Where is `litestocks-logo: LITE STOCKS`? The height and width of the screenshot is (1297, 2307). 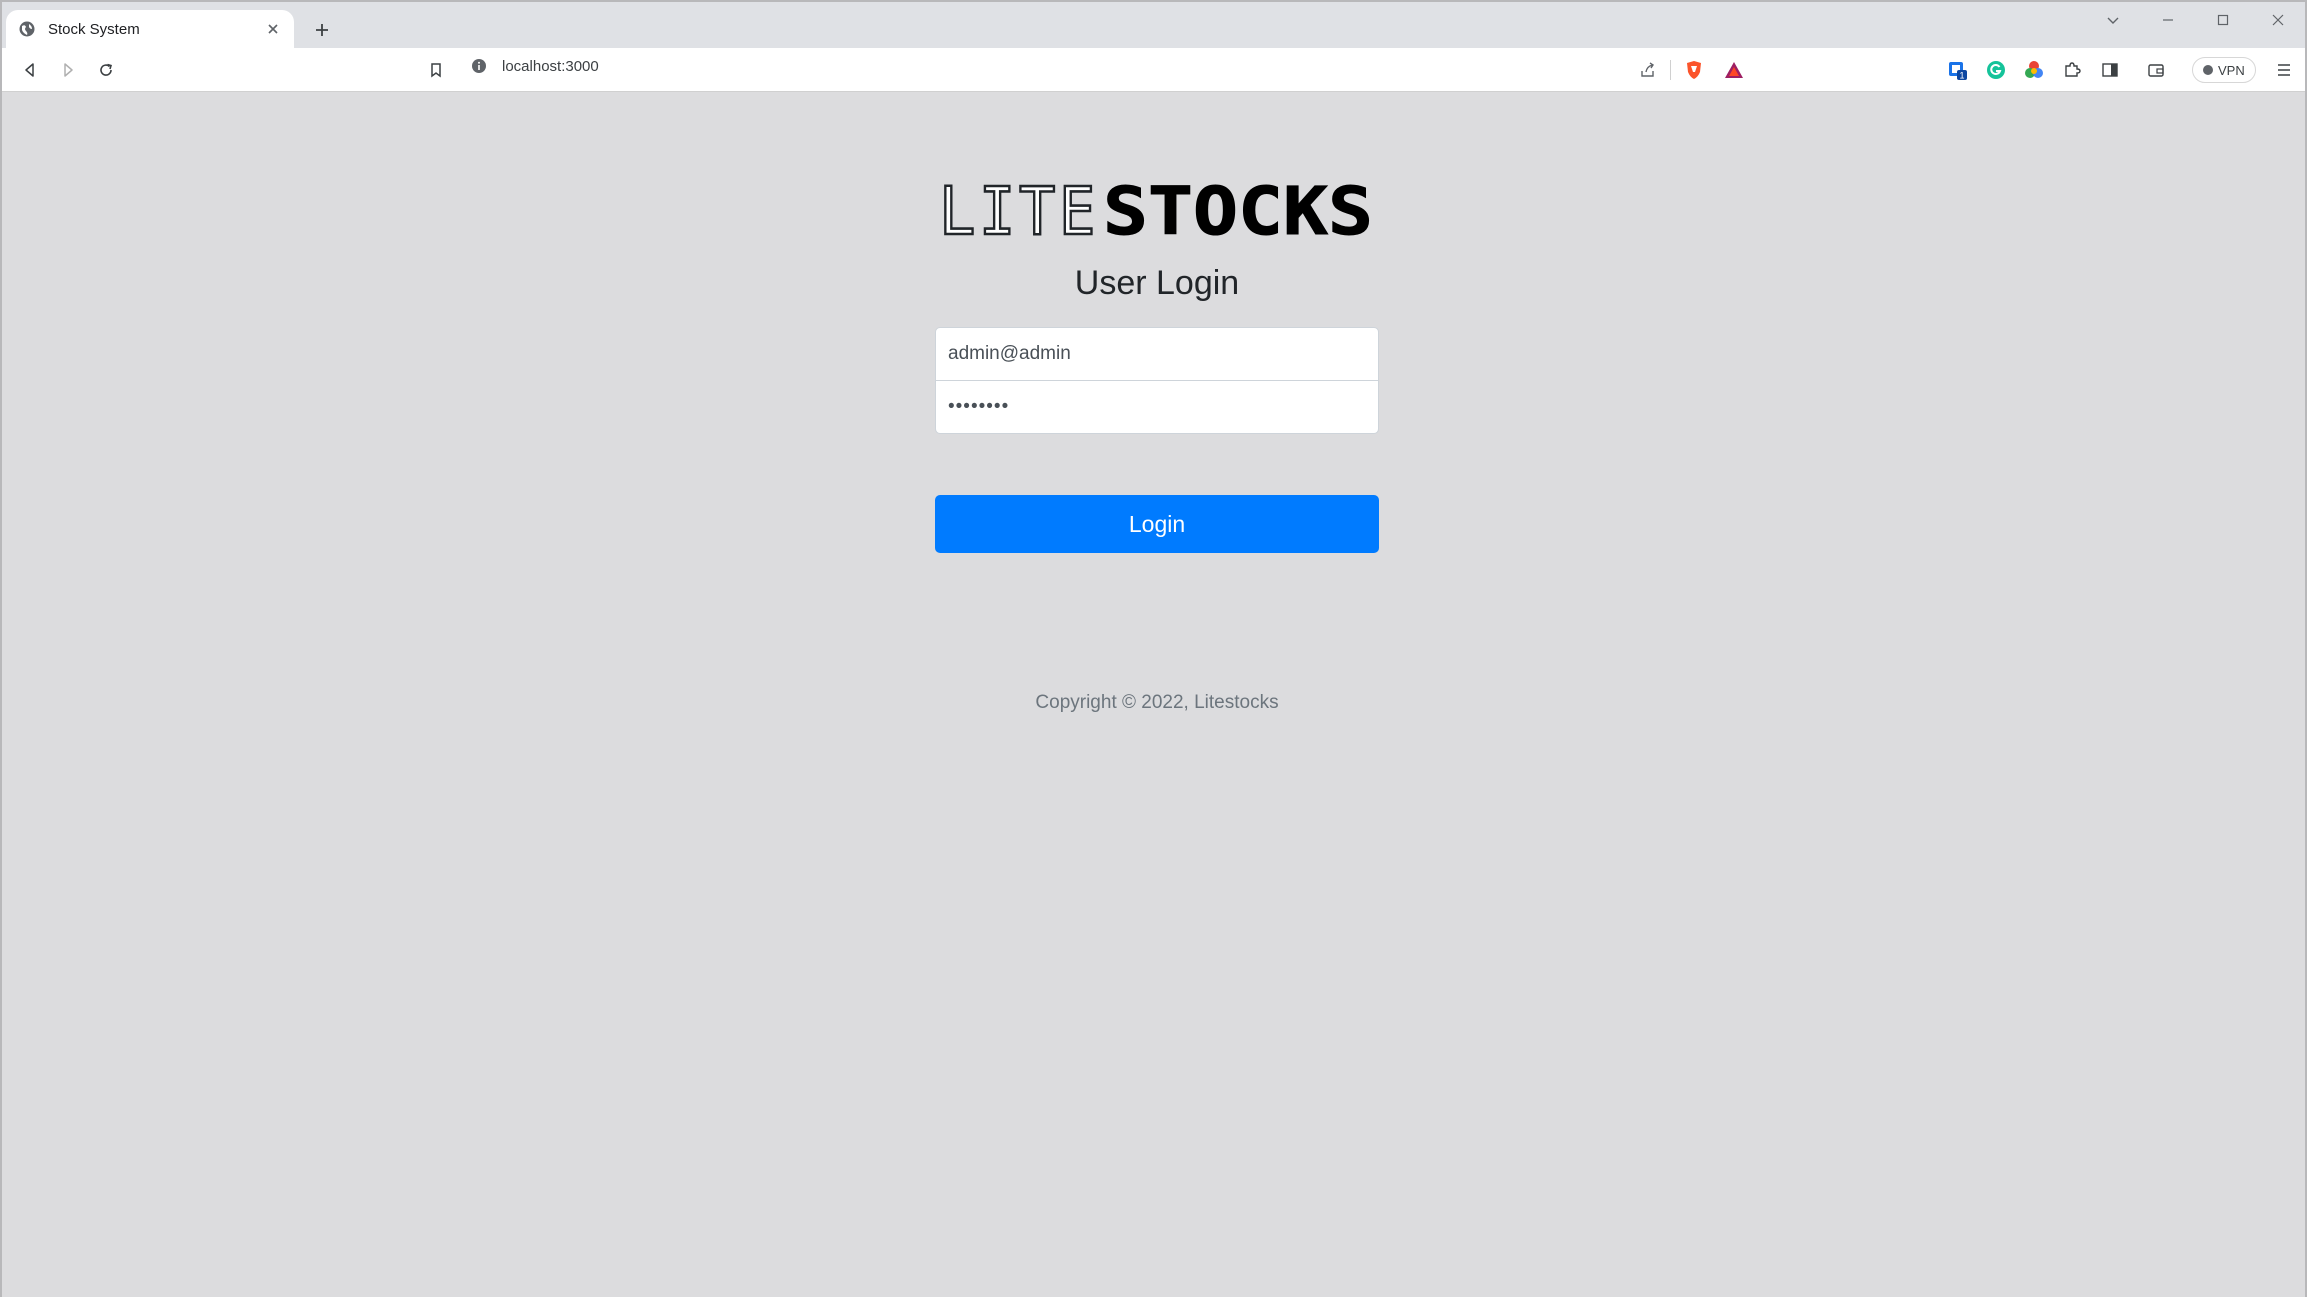
litestocks-logo: LITE STOCKS is located at coordinates (1156, 211).